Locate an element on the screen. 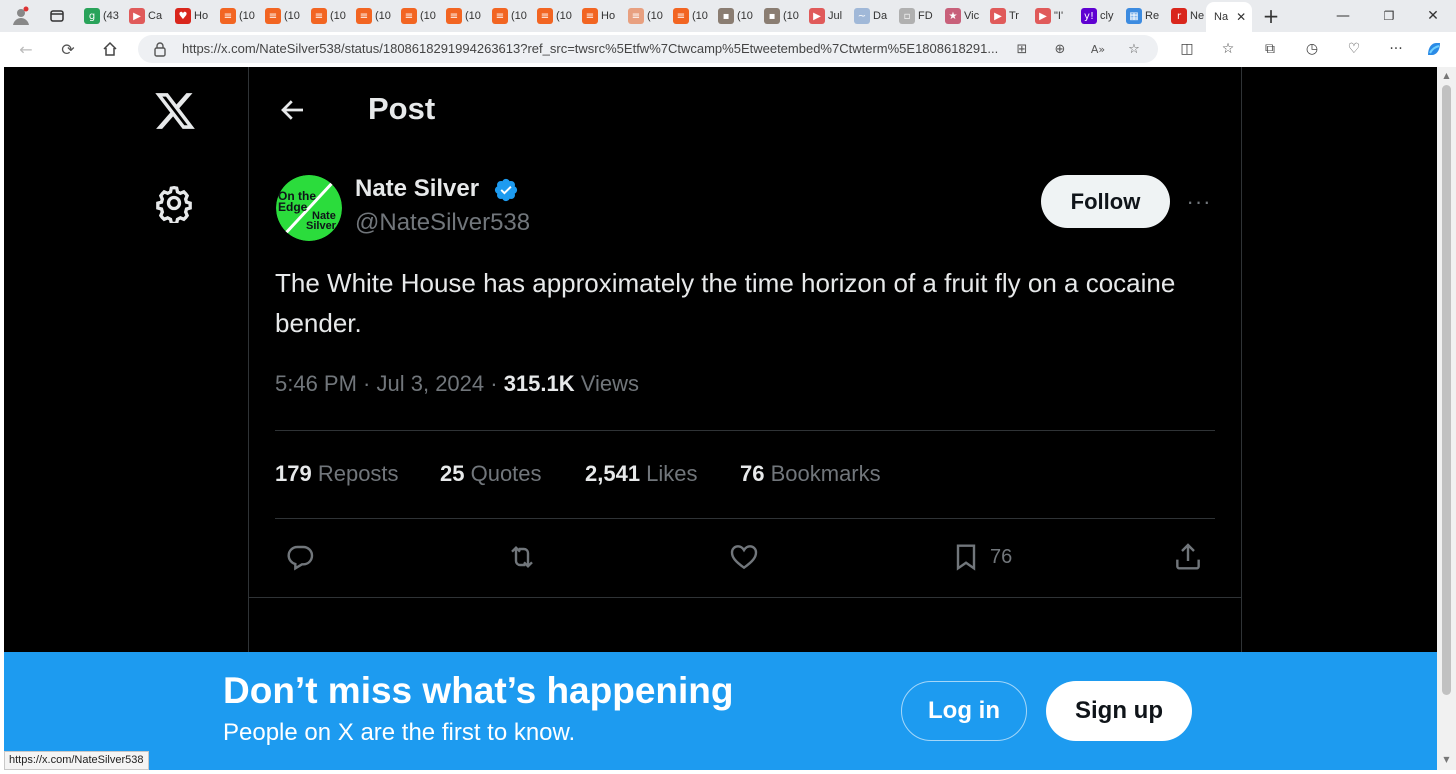  tab-favicon-icon: ★ is located at coordinates (953, 16).